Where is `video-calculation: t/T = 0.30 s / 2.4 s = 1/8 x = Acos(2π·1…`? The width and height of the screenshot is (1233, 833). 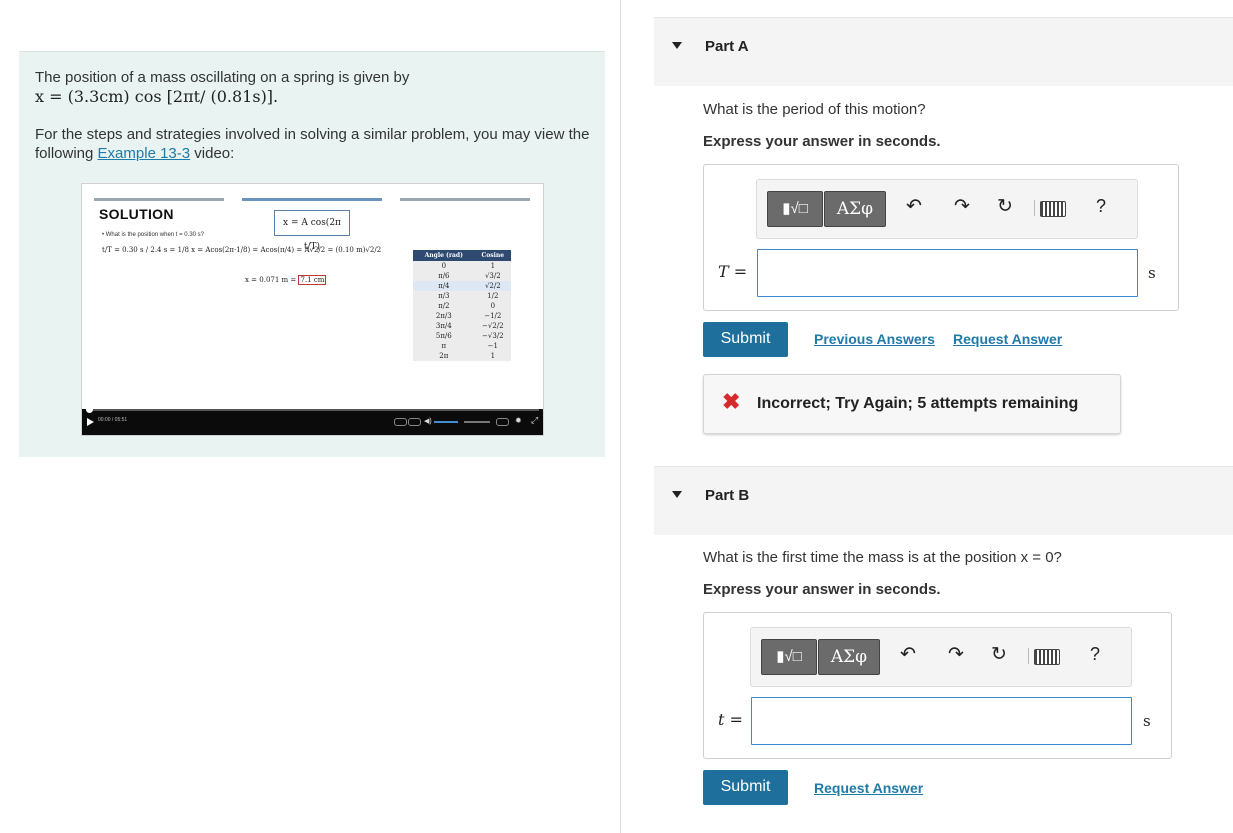 video-calculation: t/T = 0.30 s / 2.4 s = 1/8 x = Acos(2π·1… is located at coordinates (242, 250).